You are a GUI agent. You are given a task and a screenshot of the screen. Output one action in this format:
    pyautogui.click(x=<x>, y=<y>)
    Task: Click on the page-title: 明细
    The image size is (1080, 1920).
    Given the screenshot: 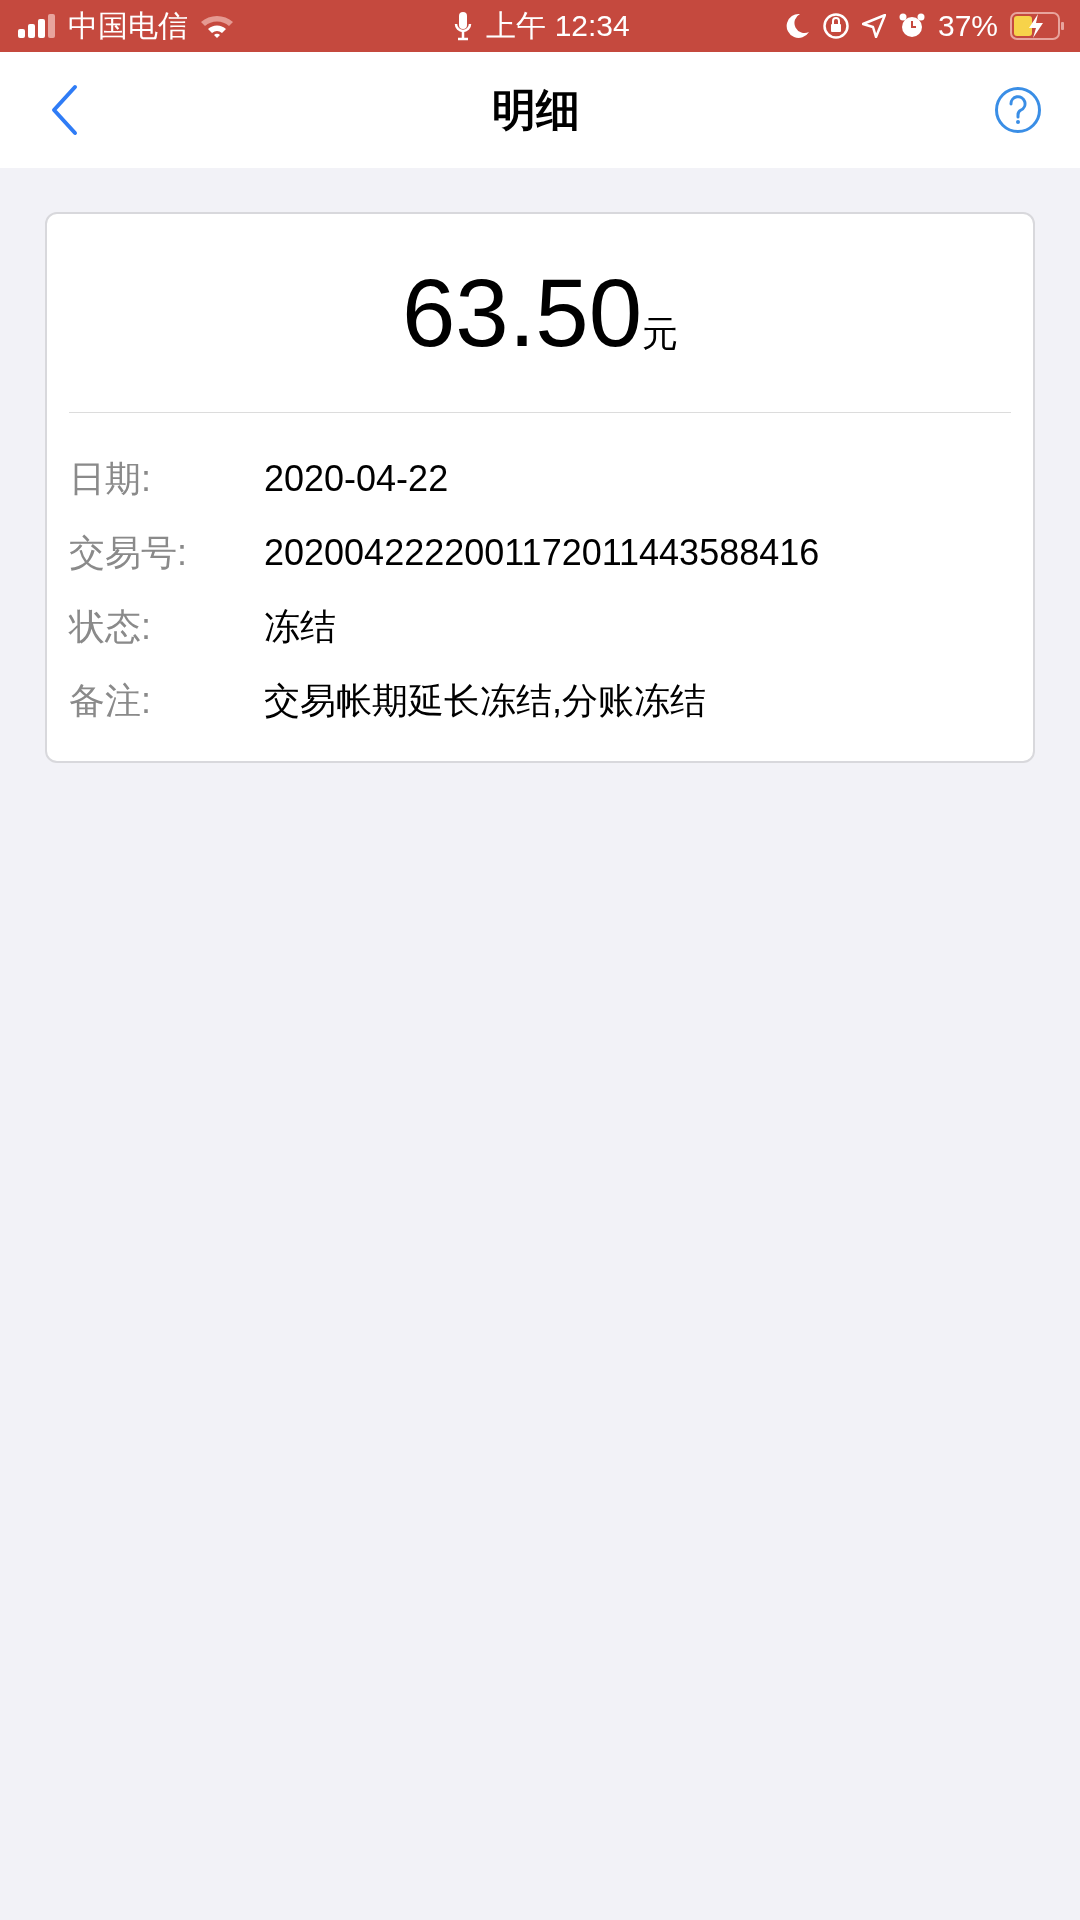 What is the action you would take?
    pyautogui.click(x=536, y=109)
    